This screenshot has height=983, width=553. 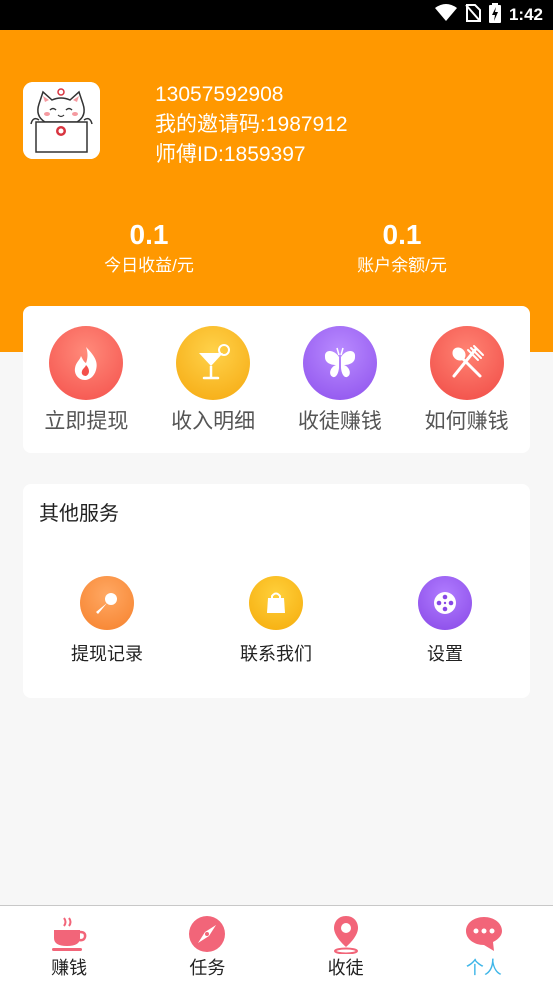 I want to click on services-title: 其他服务, so click(x=79, y=514).